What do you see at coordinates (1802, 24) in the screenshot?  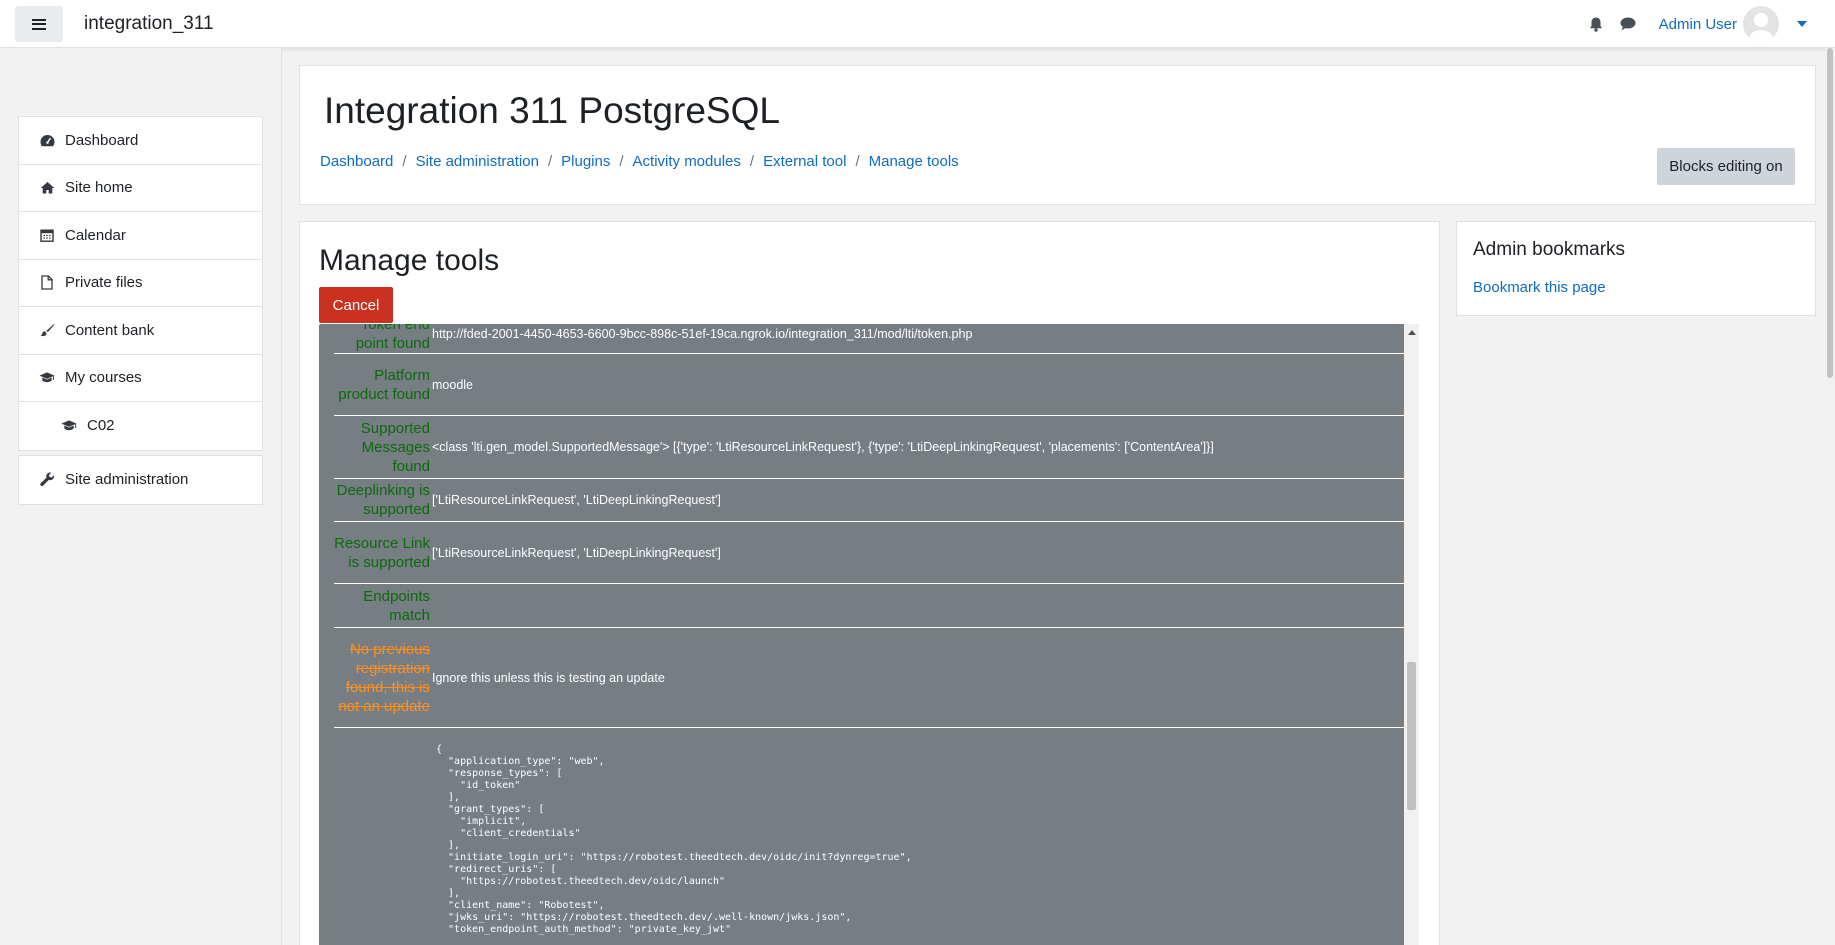 I see `user-menu-caret-icon` at bounding box center [1802, 24].